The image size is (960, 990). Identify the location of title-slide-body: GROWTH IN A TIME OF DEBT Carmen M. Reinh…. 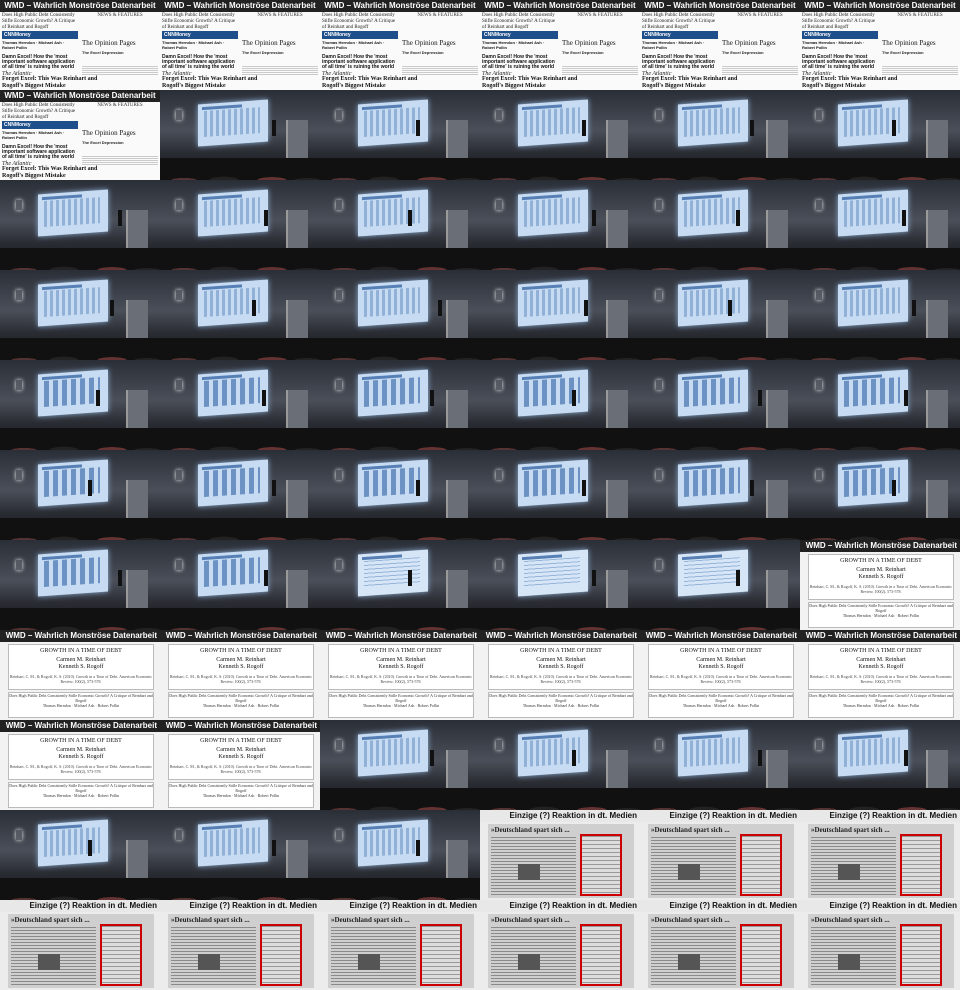
(880, 681).